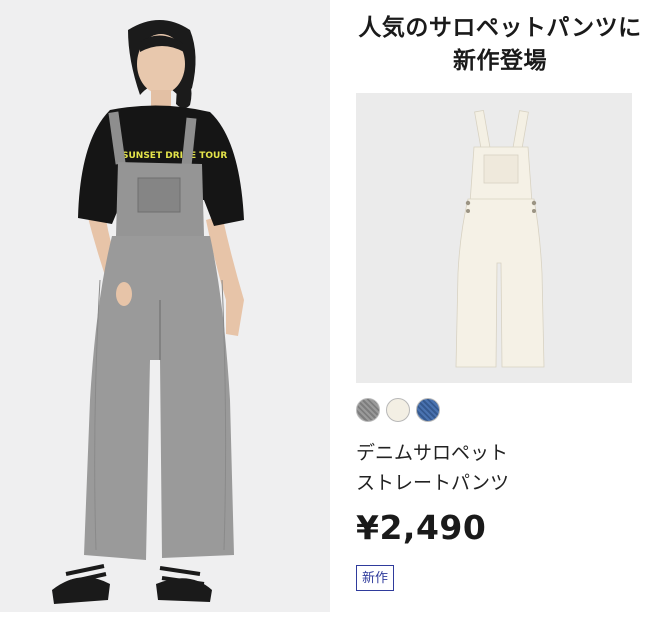  Describe the element at coordinates (428, 410) in the screenshot. I see `swatch-blue` at that location.